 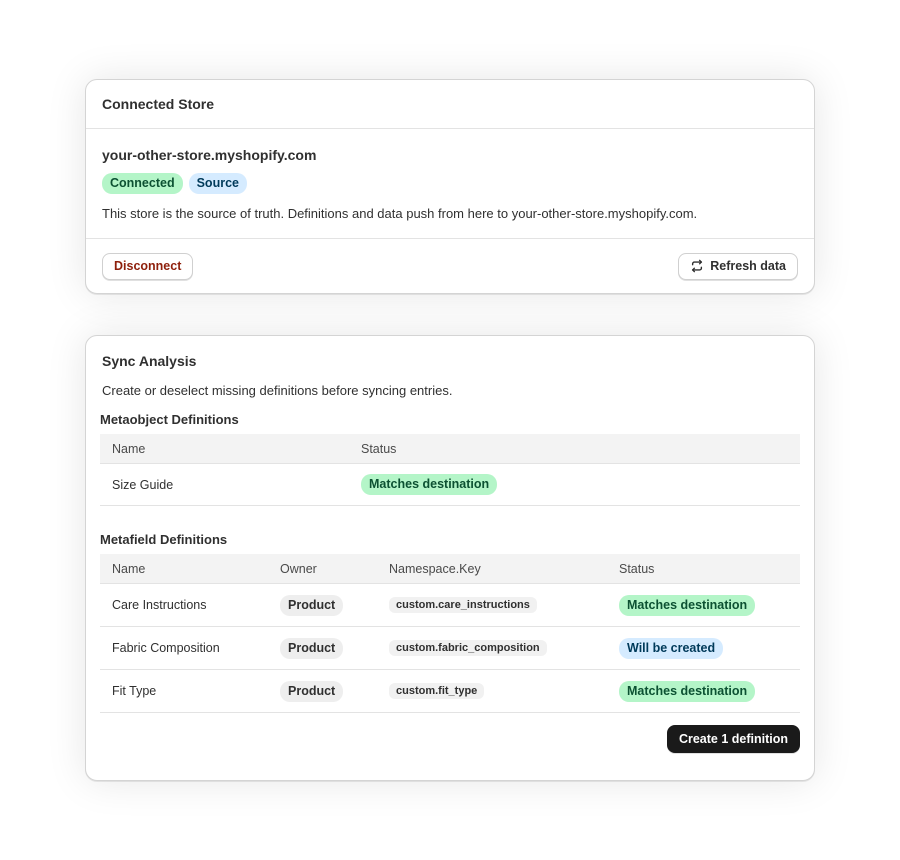 I want to click on column-header-namespace-key: Namespace.Key, so click(x=492, y=569).